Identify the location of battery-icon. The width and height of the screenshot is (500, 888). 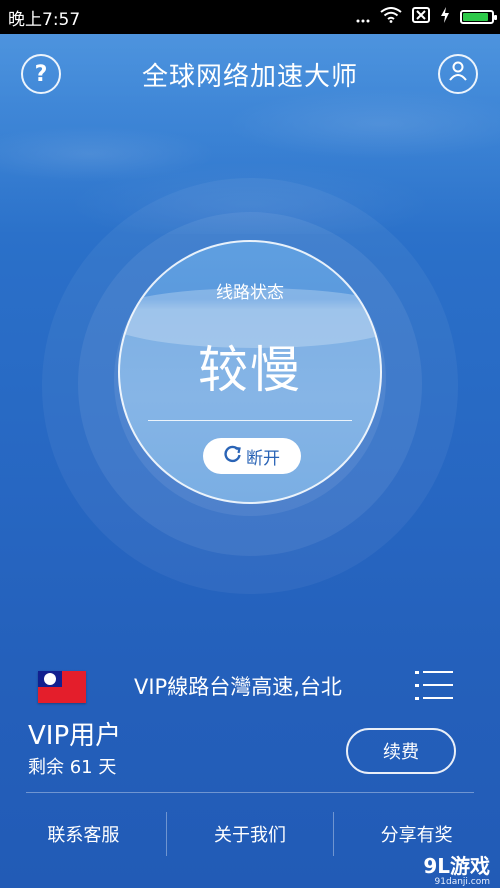
(478, 17).